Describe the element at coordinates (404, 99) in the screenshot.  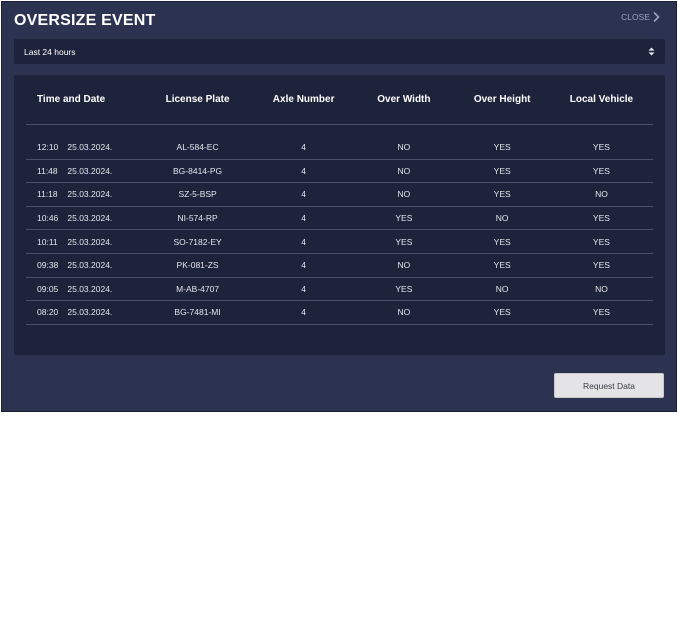
I see `column-header-over-width: Over Width` at that location.